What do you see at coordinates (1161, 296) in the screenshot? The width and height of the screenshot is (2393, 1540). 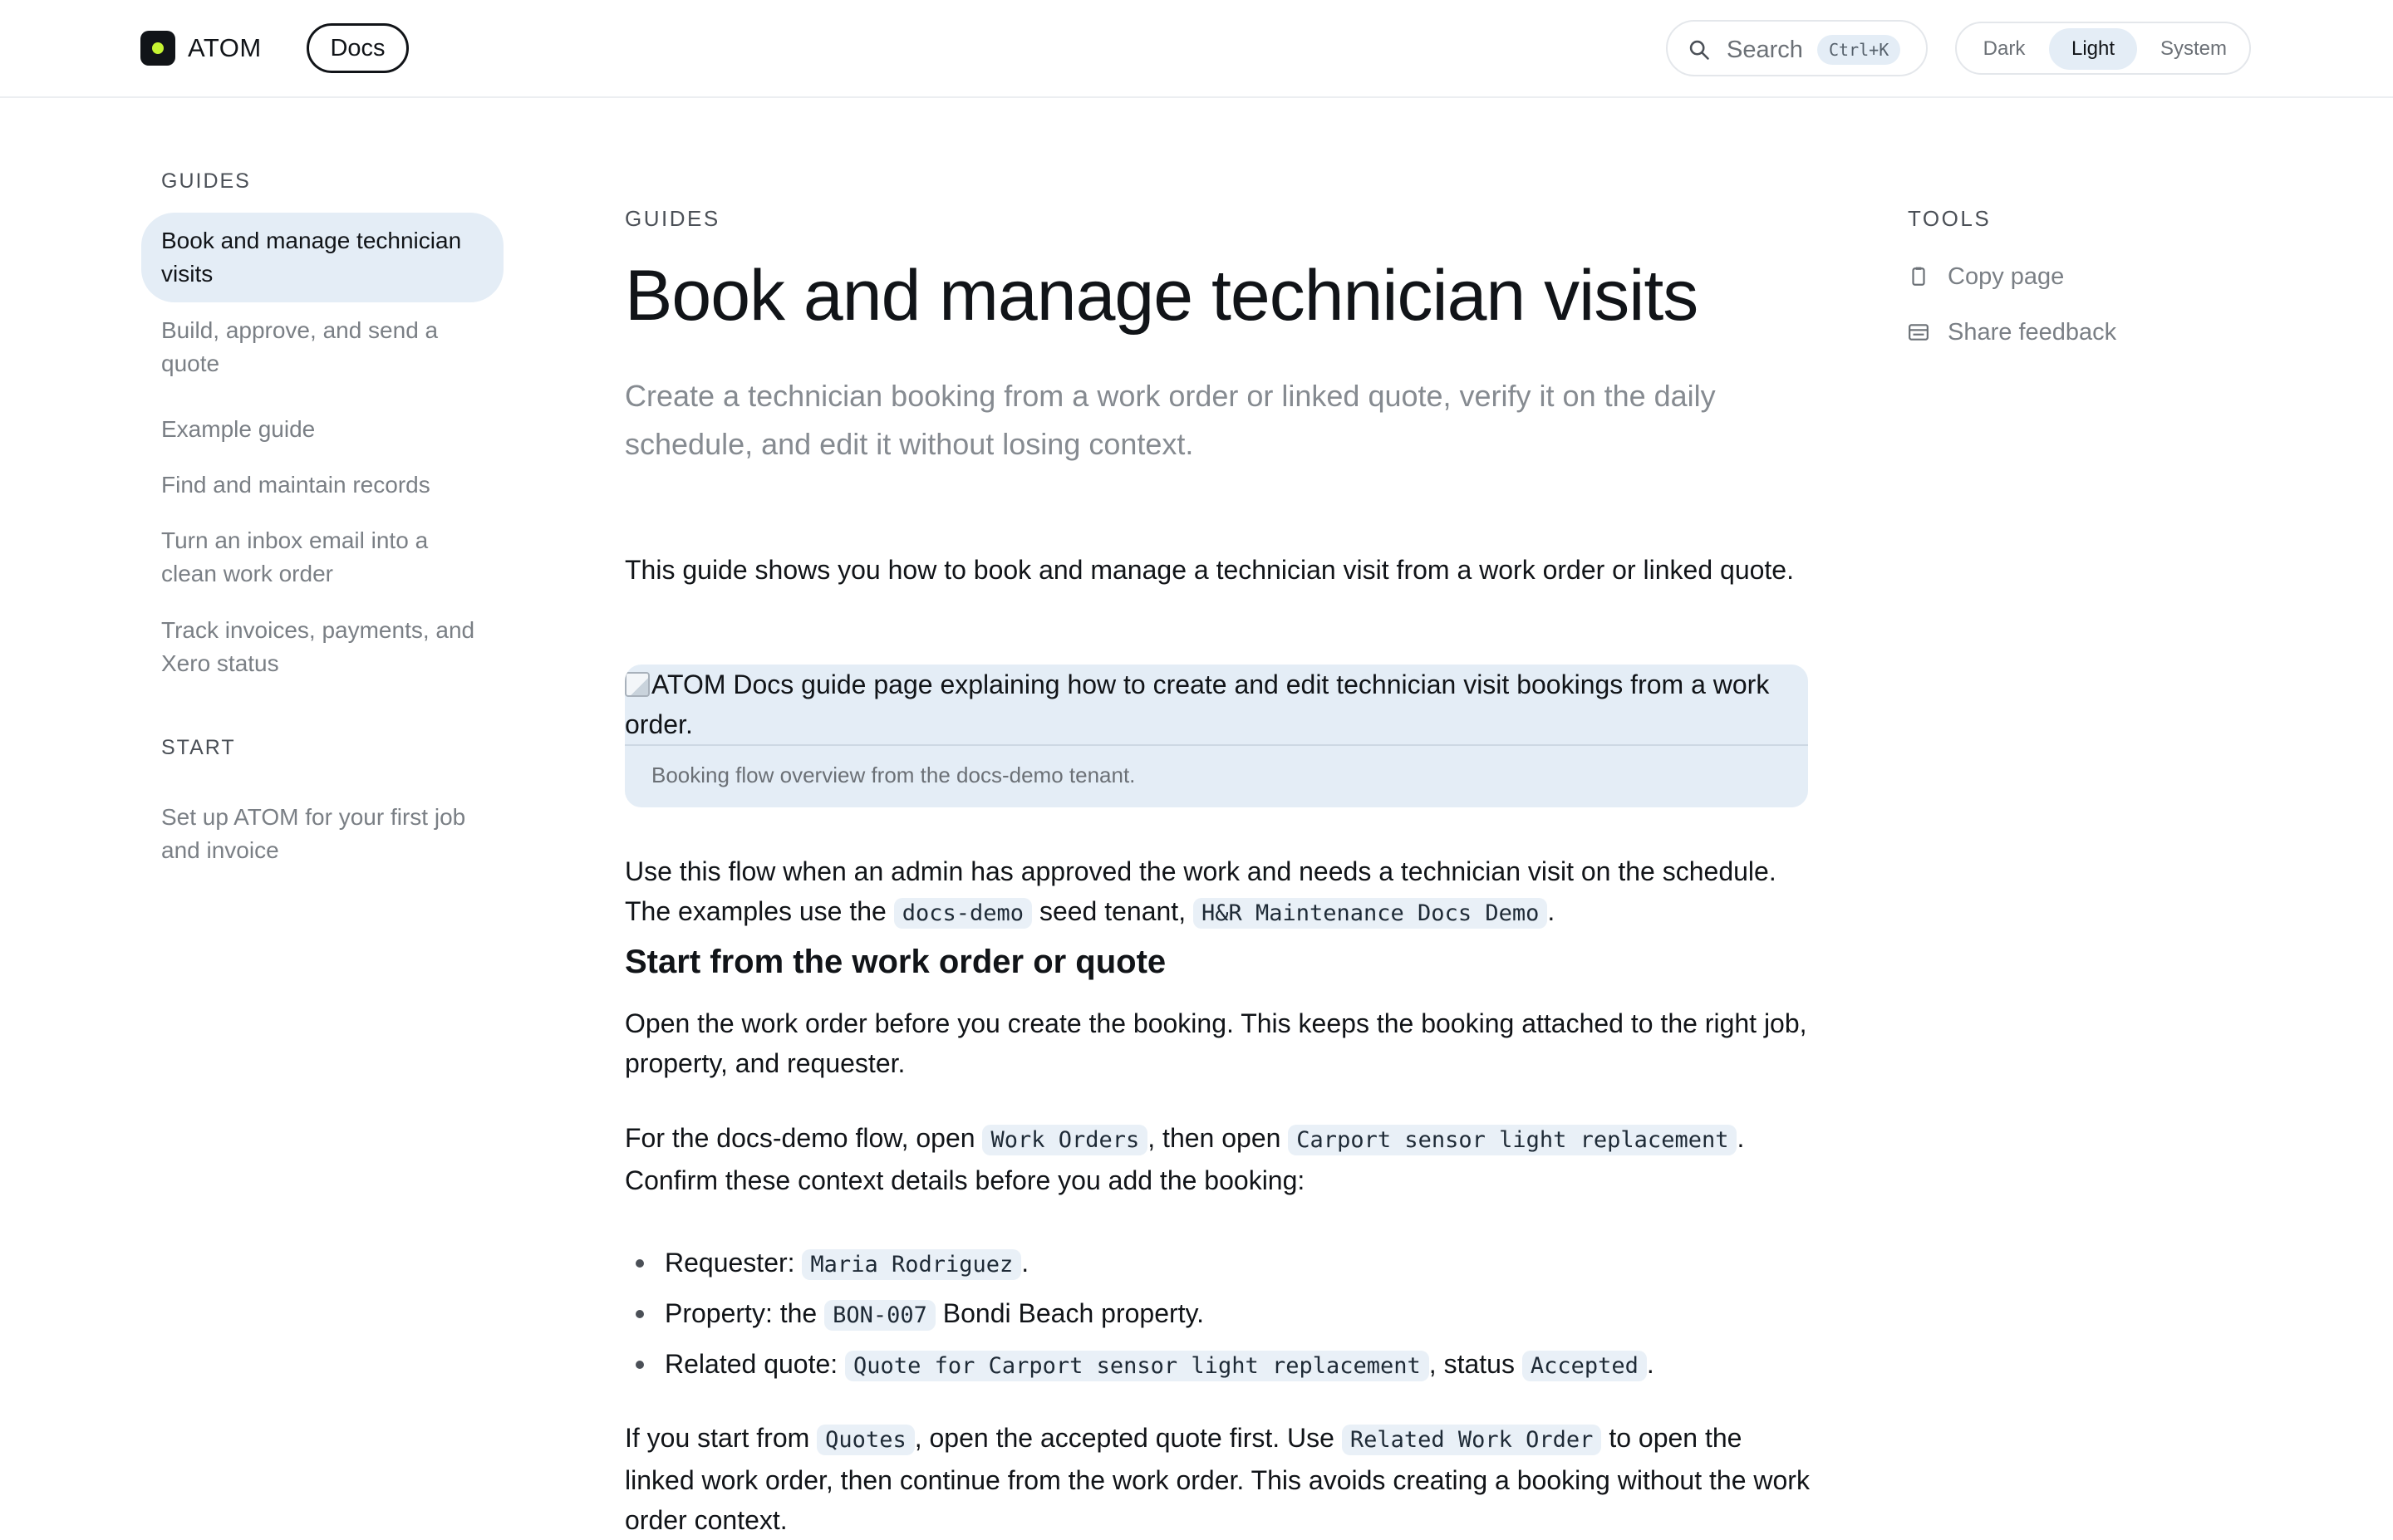 I see `page-title: Book and manage technician visits` at bounding box center [1161, 296].